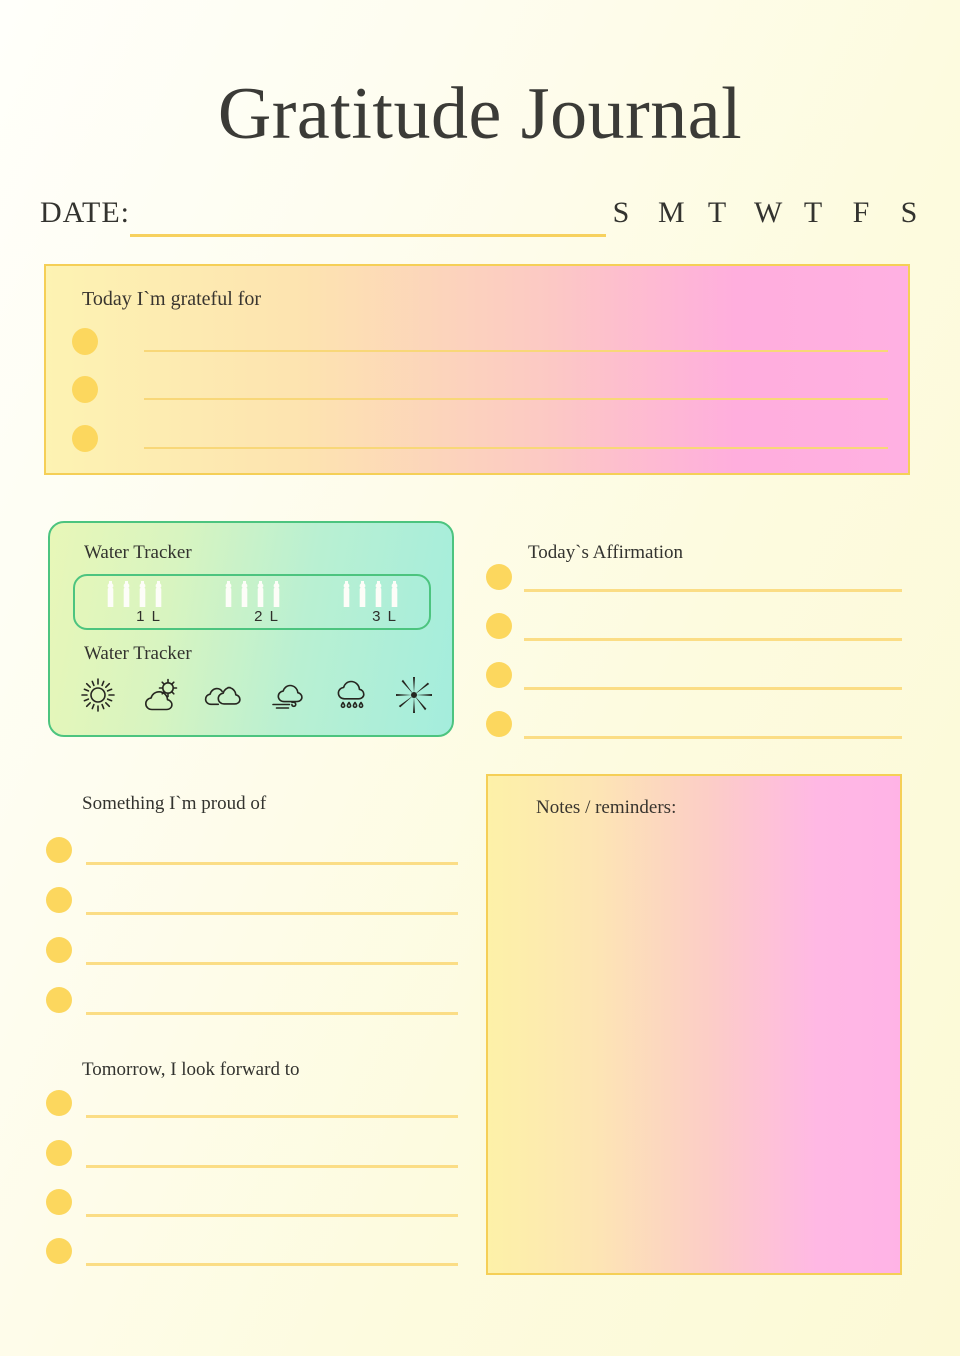 The image size is (960, 1356). What do you see at coordinates (256, 695) in the screenshot?
I see `weather-icon-row` at bounding box center [256, 695].